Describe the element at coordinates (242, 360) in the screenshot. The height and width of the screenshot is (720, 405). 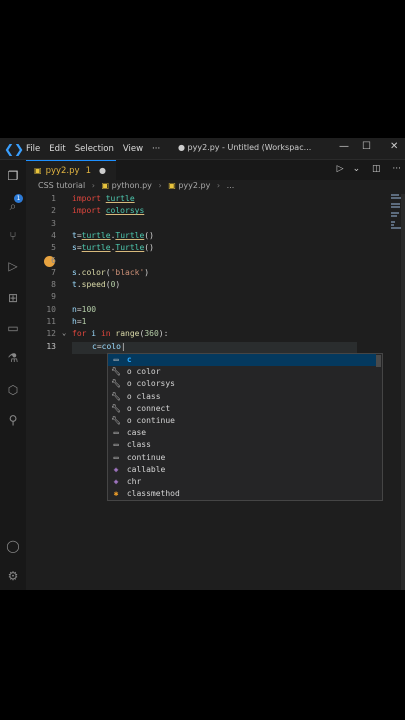
I see `suggestion-item: ▭ c` at that location.